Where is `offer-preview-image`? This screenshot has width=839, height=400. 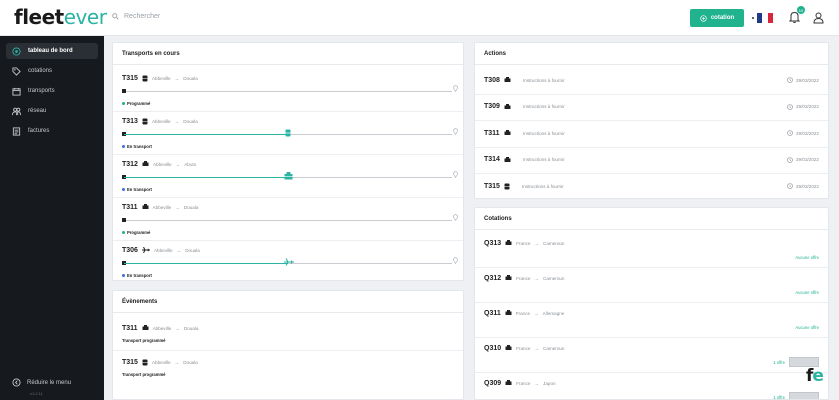 offer-preview-image is located at coordinates (804, 395).